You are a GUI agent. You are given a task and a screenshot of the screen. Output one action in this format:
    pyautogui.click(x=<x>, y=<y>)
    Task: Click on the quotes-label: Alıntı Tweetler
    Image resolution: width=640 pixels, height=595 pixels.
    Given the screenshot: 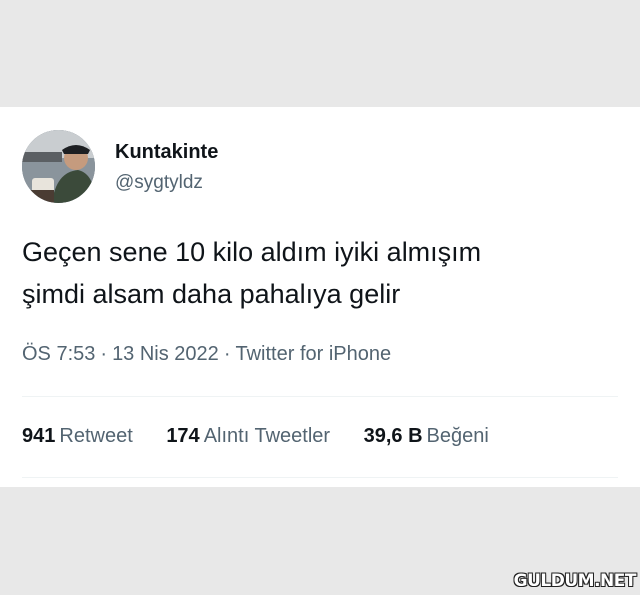 What is the action you would take?
    pyautogui.click(x=267, y=436)
    